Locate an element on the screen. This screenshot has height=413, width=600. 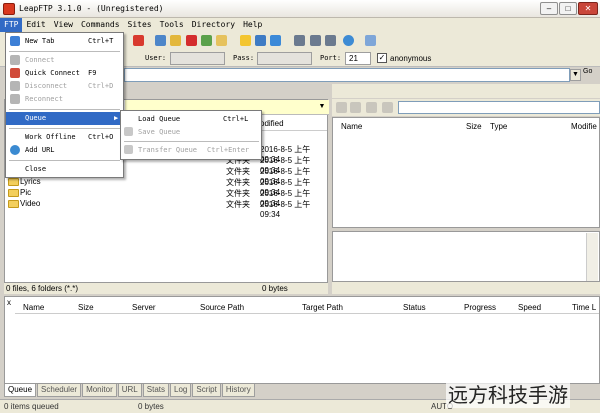
menu-ftp: FTP is located at coordinates (11, 25).